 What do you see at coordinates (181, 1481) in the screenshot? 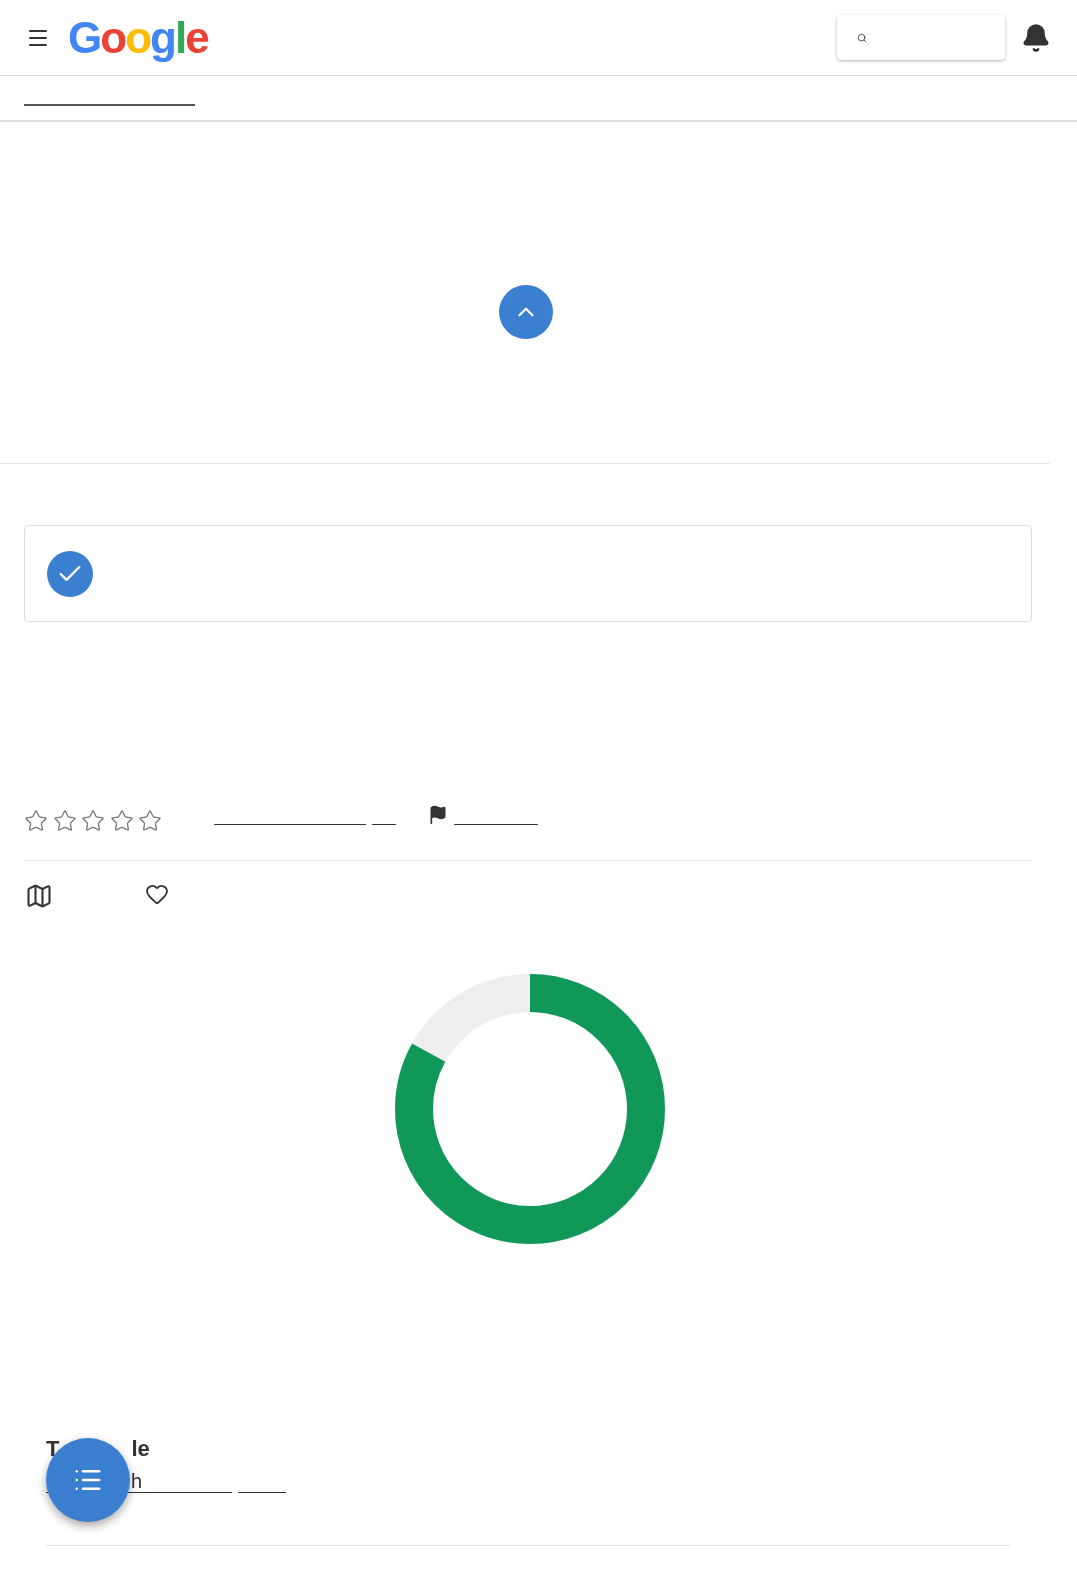
I see `link-text: h` at bounding box center [181, 1481].